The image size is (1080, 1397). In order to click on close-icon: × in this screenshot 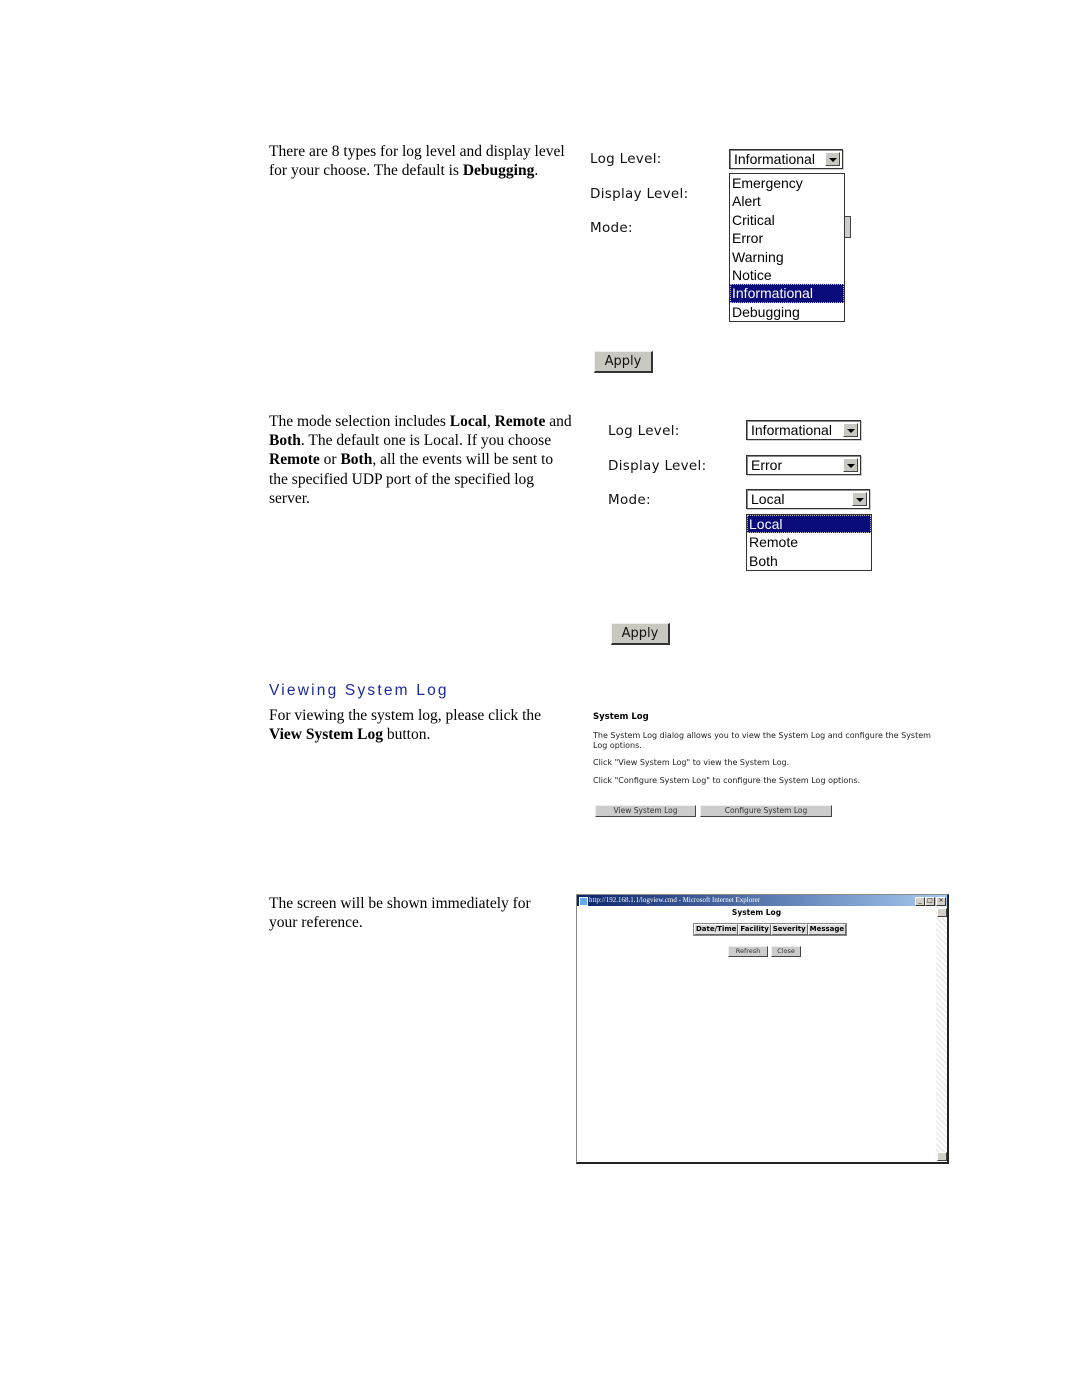, I will do `click(941, 901)`.